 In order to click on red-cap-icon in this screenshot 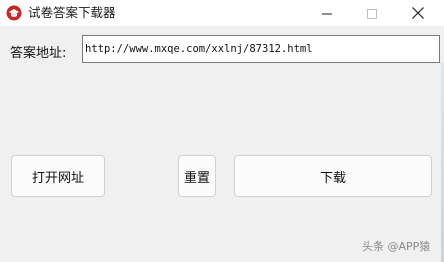, I will do `click(14, 13)`.